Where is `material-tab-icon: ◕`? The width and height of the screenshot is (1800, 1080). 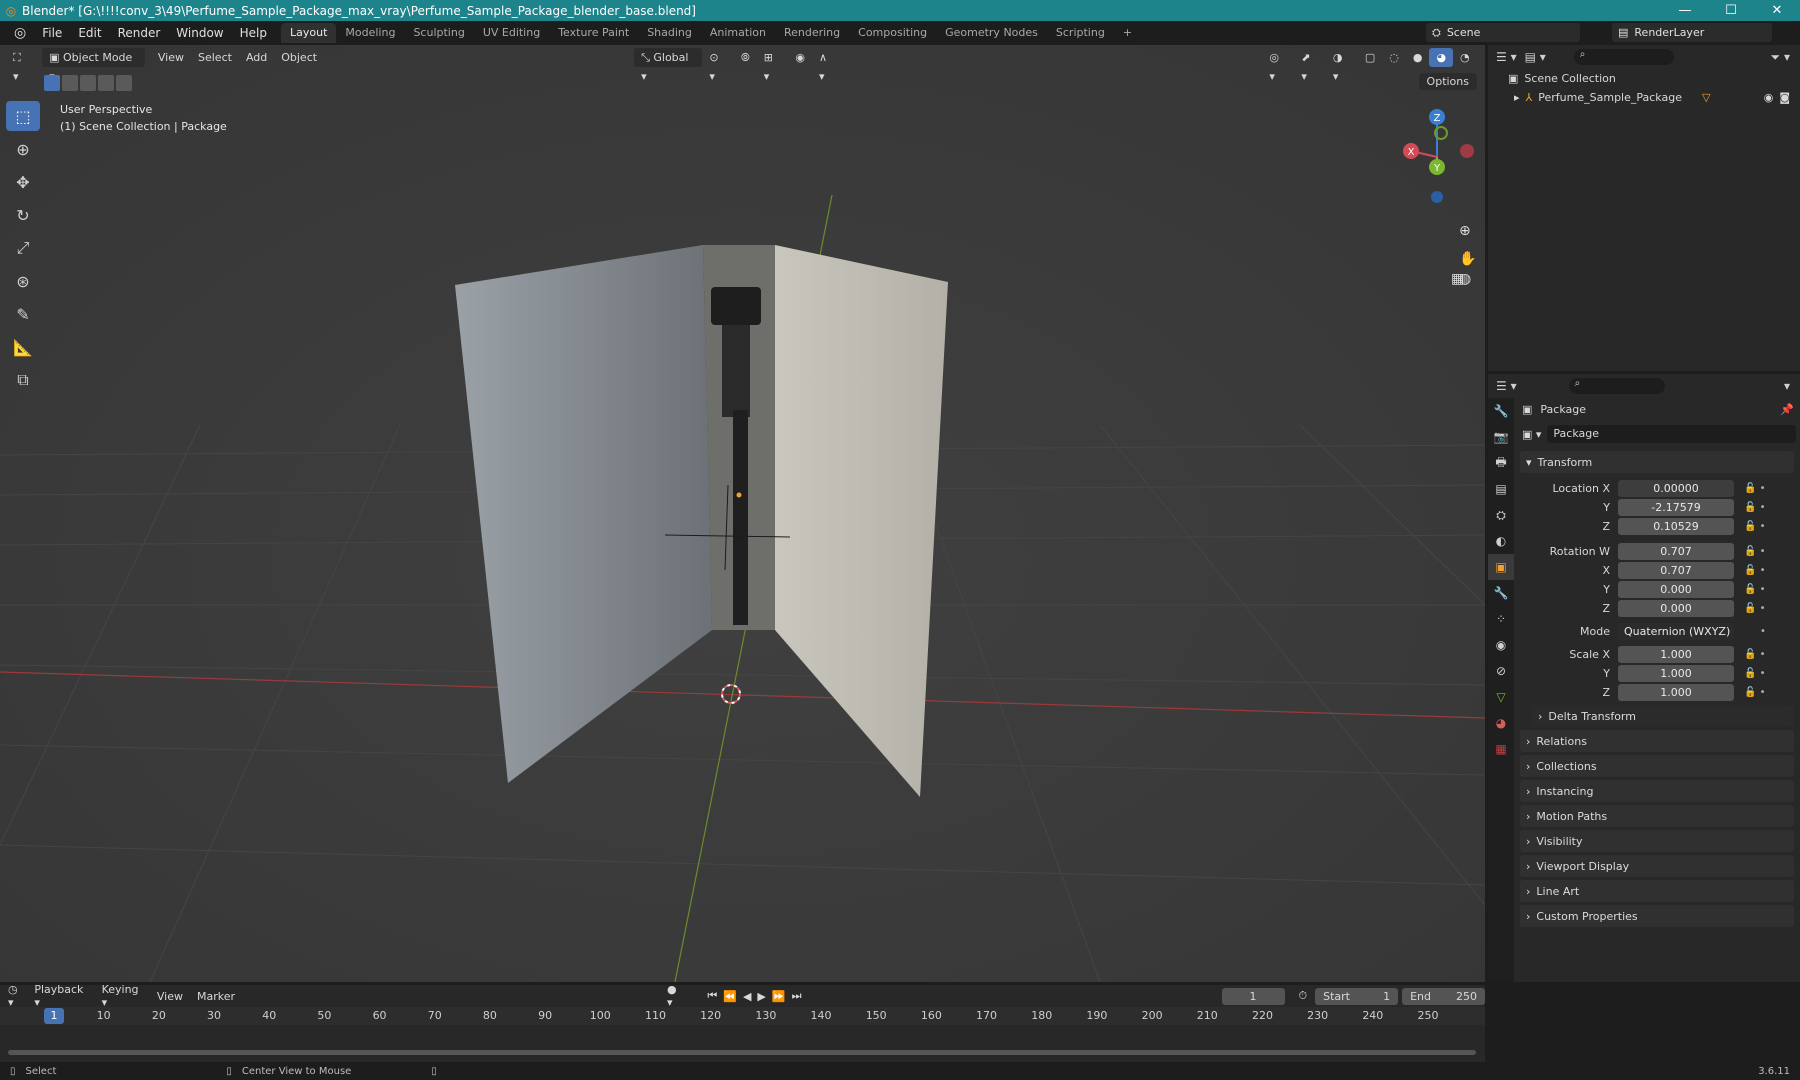
material-tab-icon: ◕ is located at coordinates (1501, 723).